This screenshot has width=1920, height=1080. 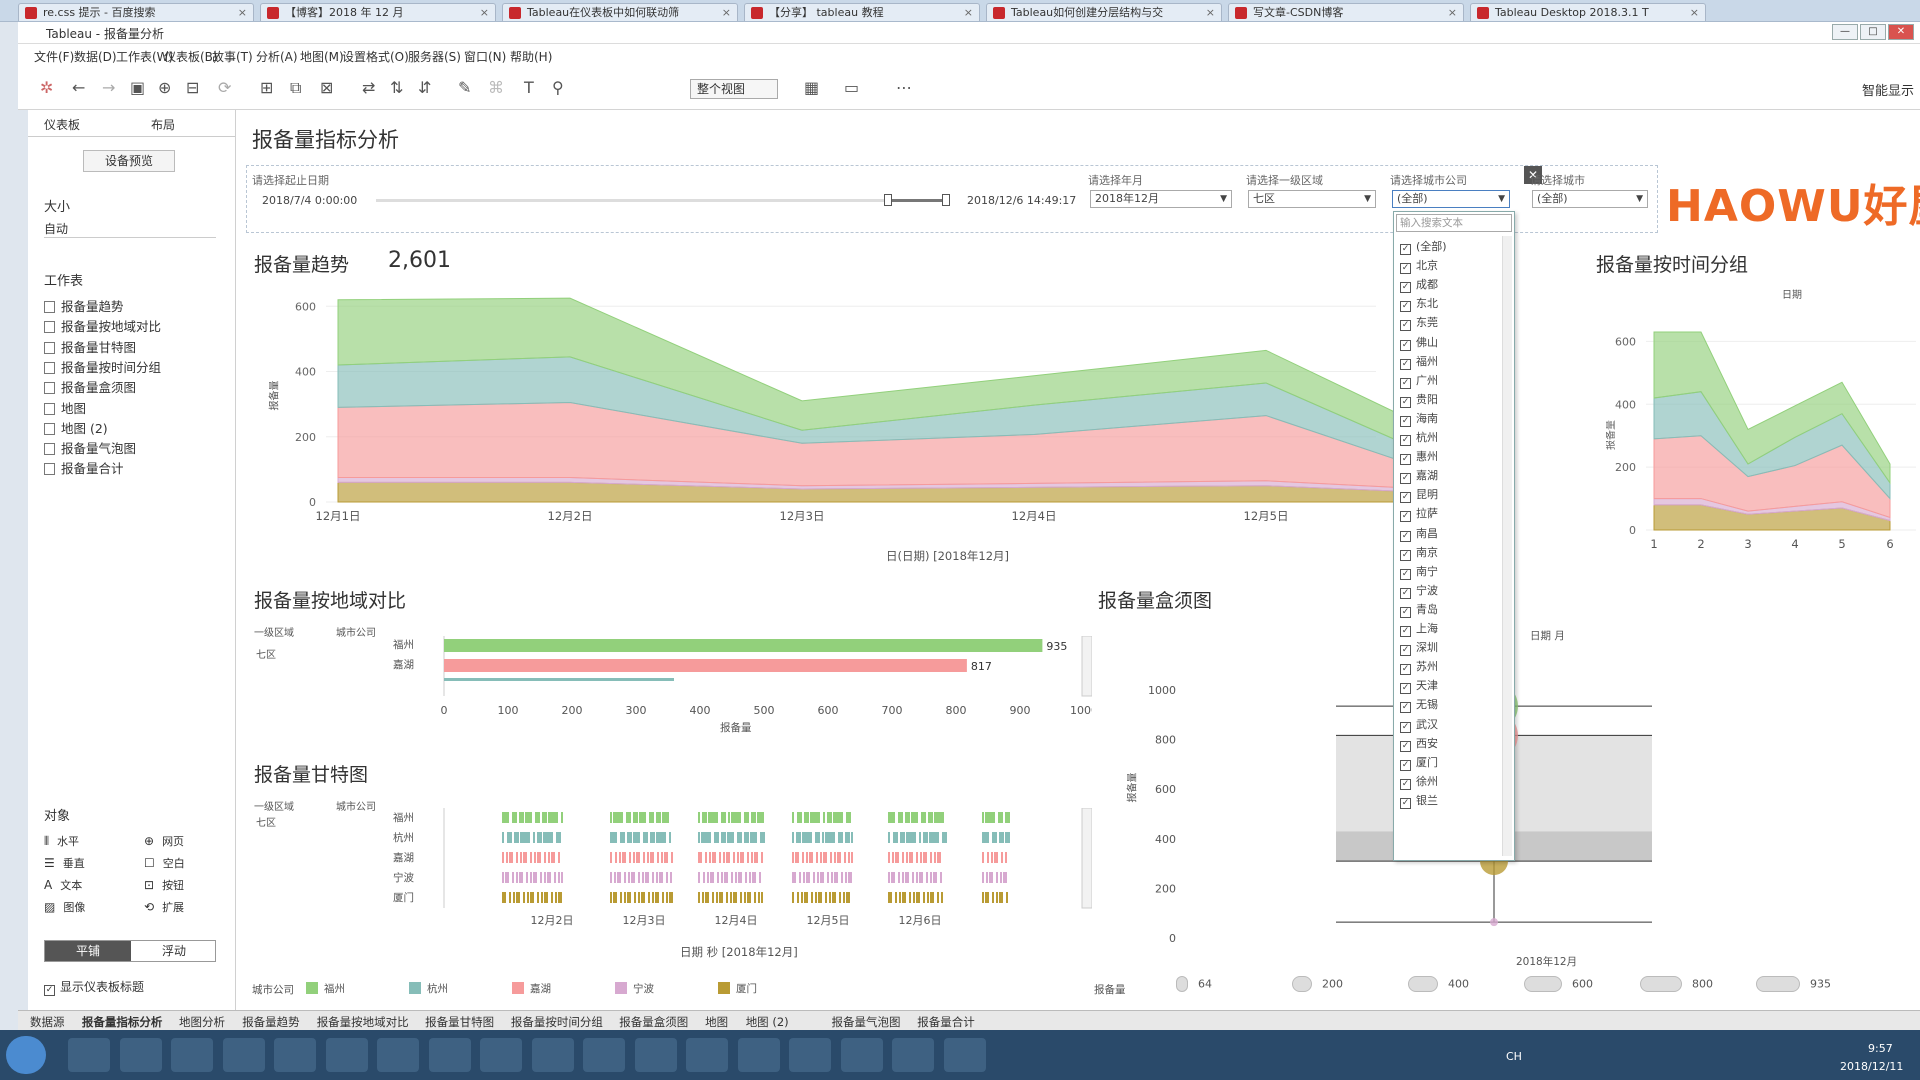 What do you see at coordinates (64, 907) in the screenshot?
I see `object-item: ▨ 图像` at bounding box center [64, 907].